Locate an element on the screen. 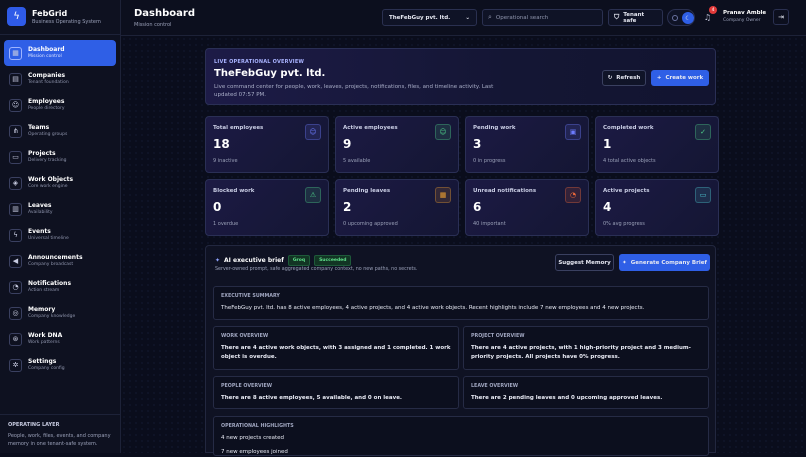 This screenshot has height=457, width=806. sidebar-item-projects: ▭ Projects Delivery tracking is located at coordinates (60, 157).